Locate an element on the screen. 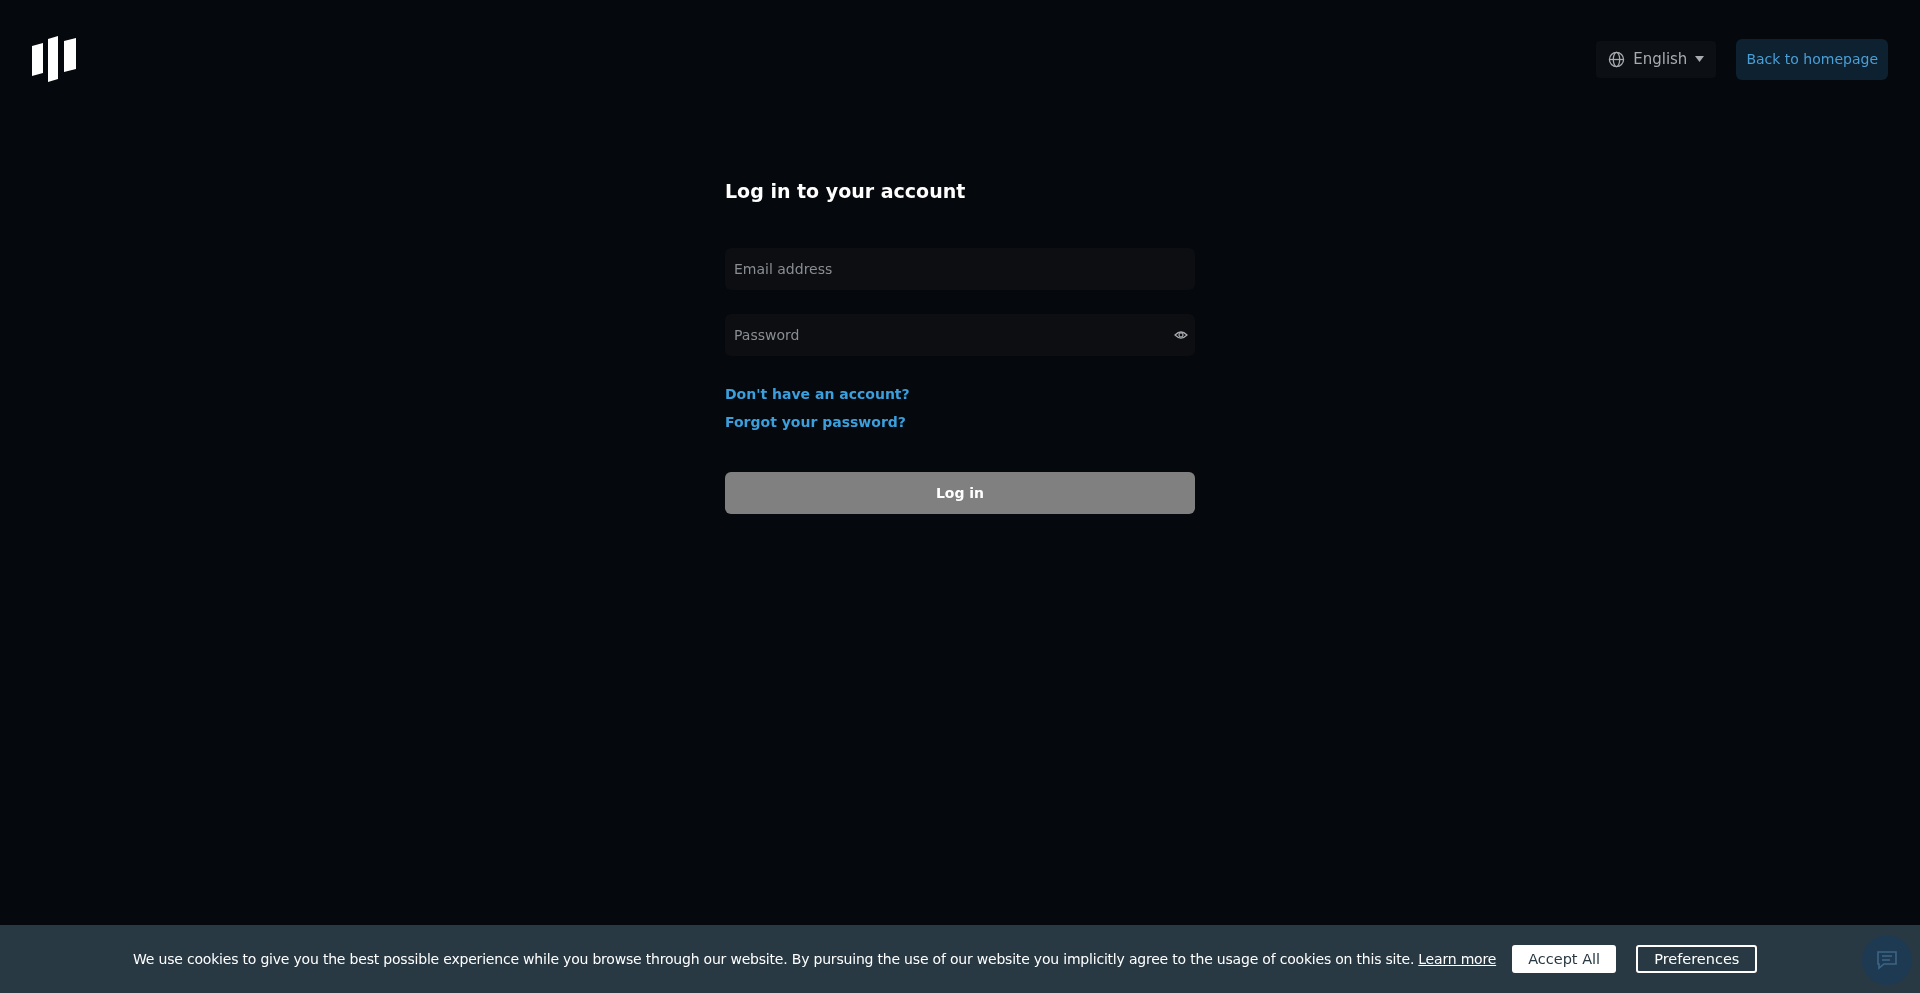 The width and height of the screenshot is (1920, 993). learn-more-link: Learn more is located at coordinates (1457, 959).